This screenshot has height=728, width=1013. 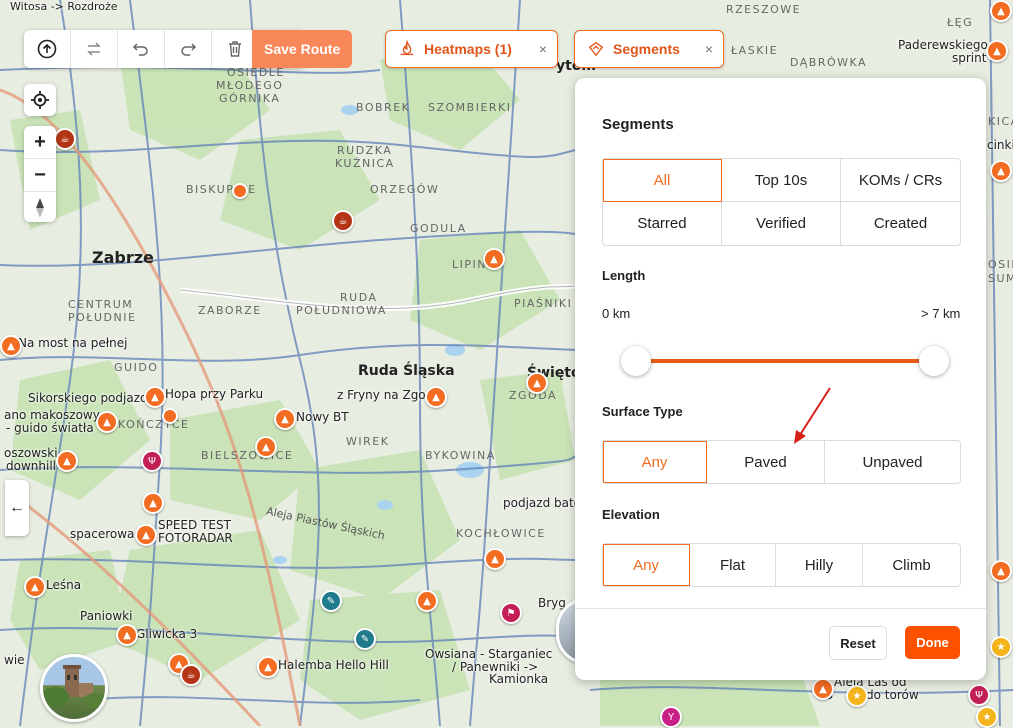 I want to click on map-label: BOBREK, so click(x=383, y=107).